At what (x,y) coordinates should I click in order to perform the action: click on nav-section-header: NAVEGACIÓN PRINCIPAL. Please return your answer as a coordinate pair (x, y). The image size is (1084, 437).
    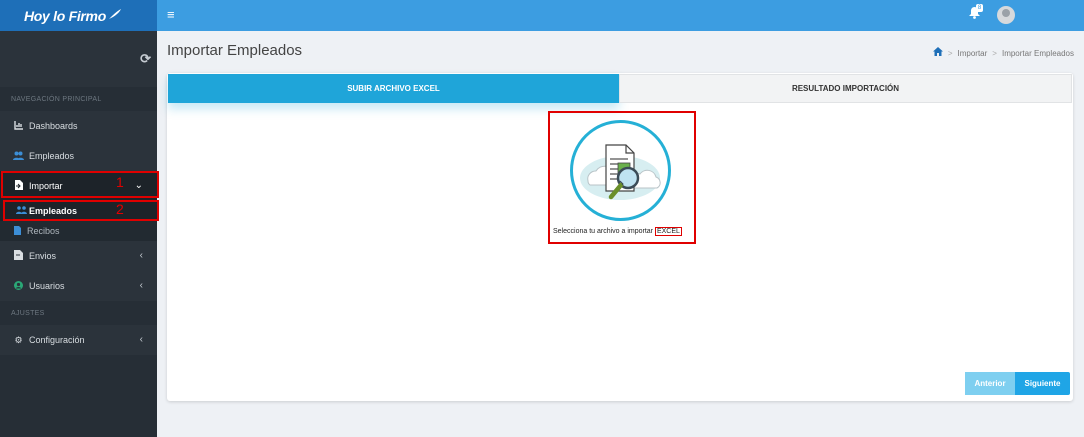
    Looking at the image, I should click on (78, 99).